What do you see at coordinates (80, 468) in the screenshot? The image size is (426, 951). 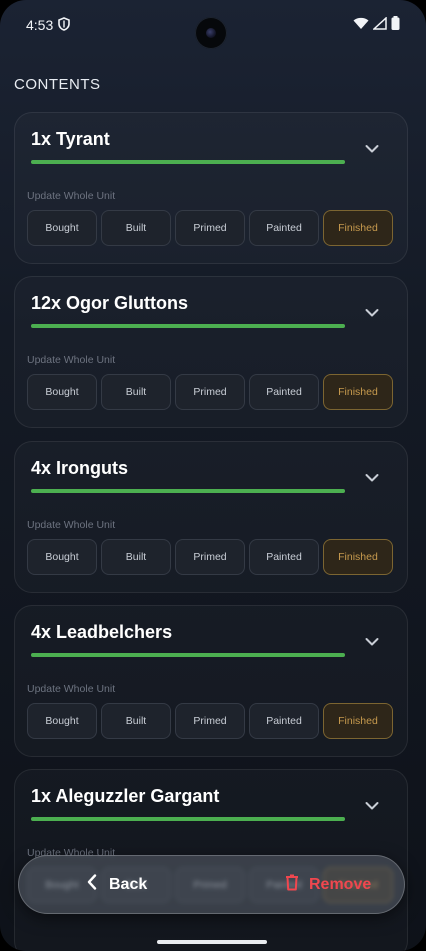 I see `unit-title: 4x Ironguts` at bounding box center [80, 468].